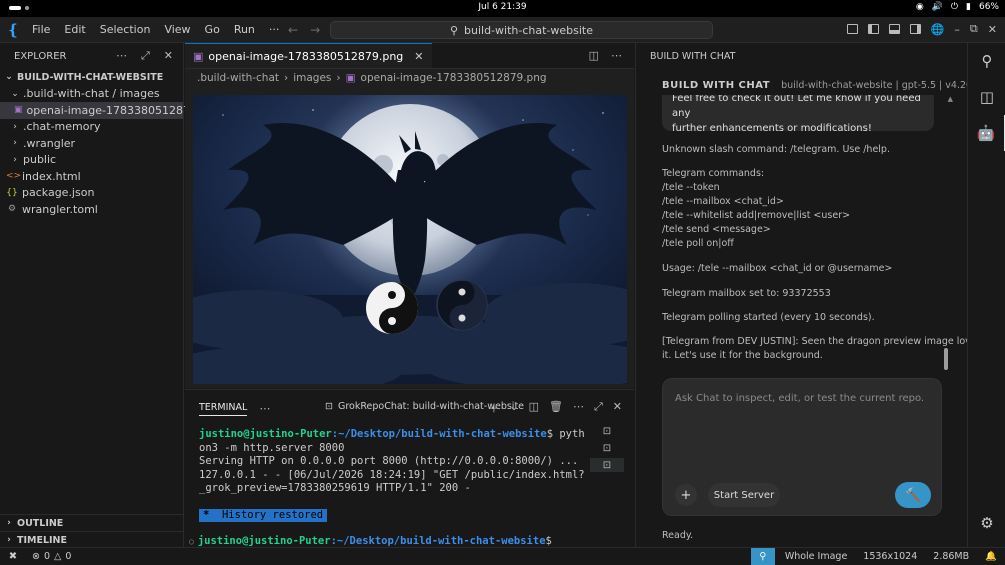 Image resolution: width=1005 pixels, height=565 pixels. What do you see at coordinates (263, 515) in the screenshot?
I see `history-restored-banner: * History restored` at bounding box center [263, 515].